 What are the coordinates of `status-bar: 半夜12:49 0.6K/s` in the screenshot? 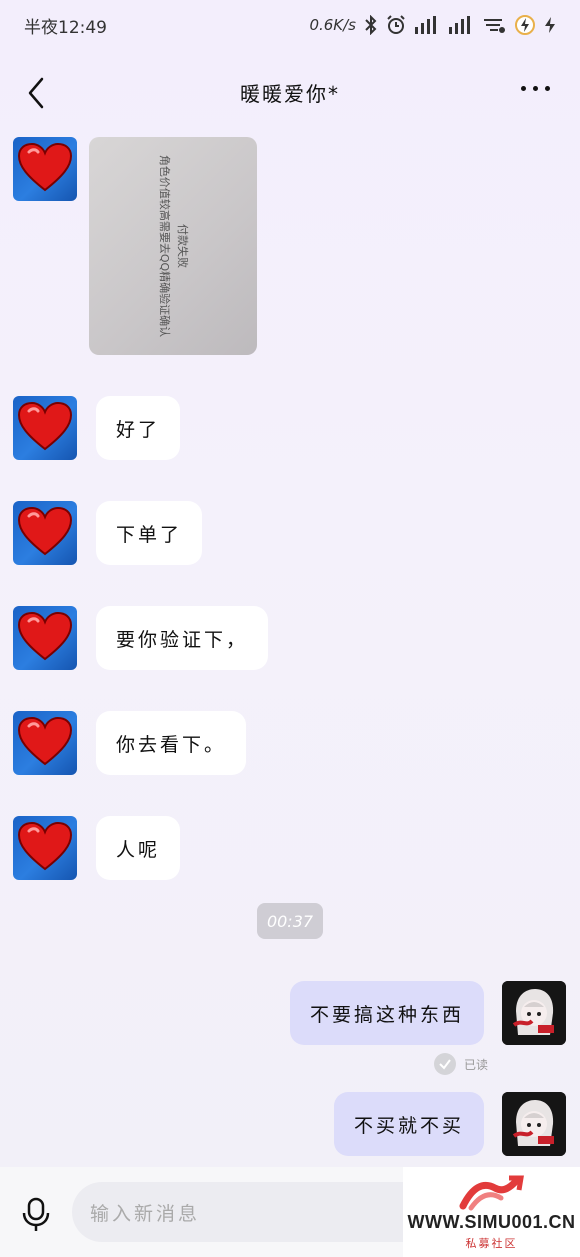 It's located at (290, 25).